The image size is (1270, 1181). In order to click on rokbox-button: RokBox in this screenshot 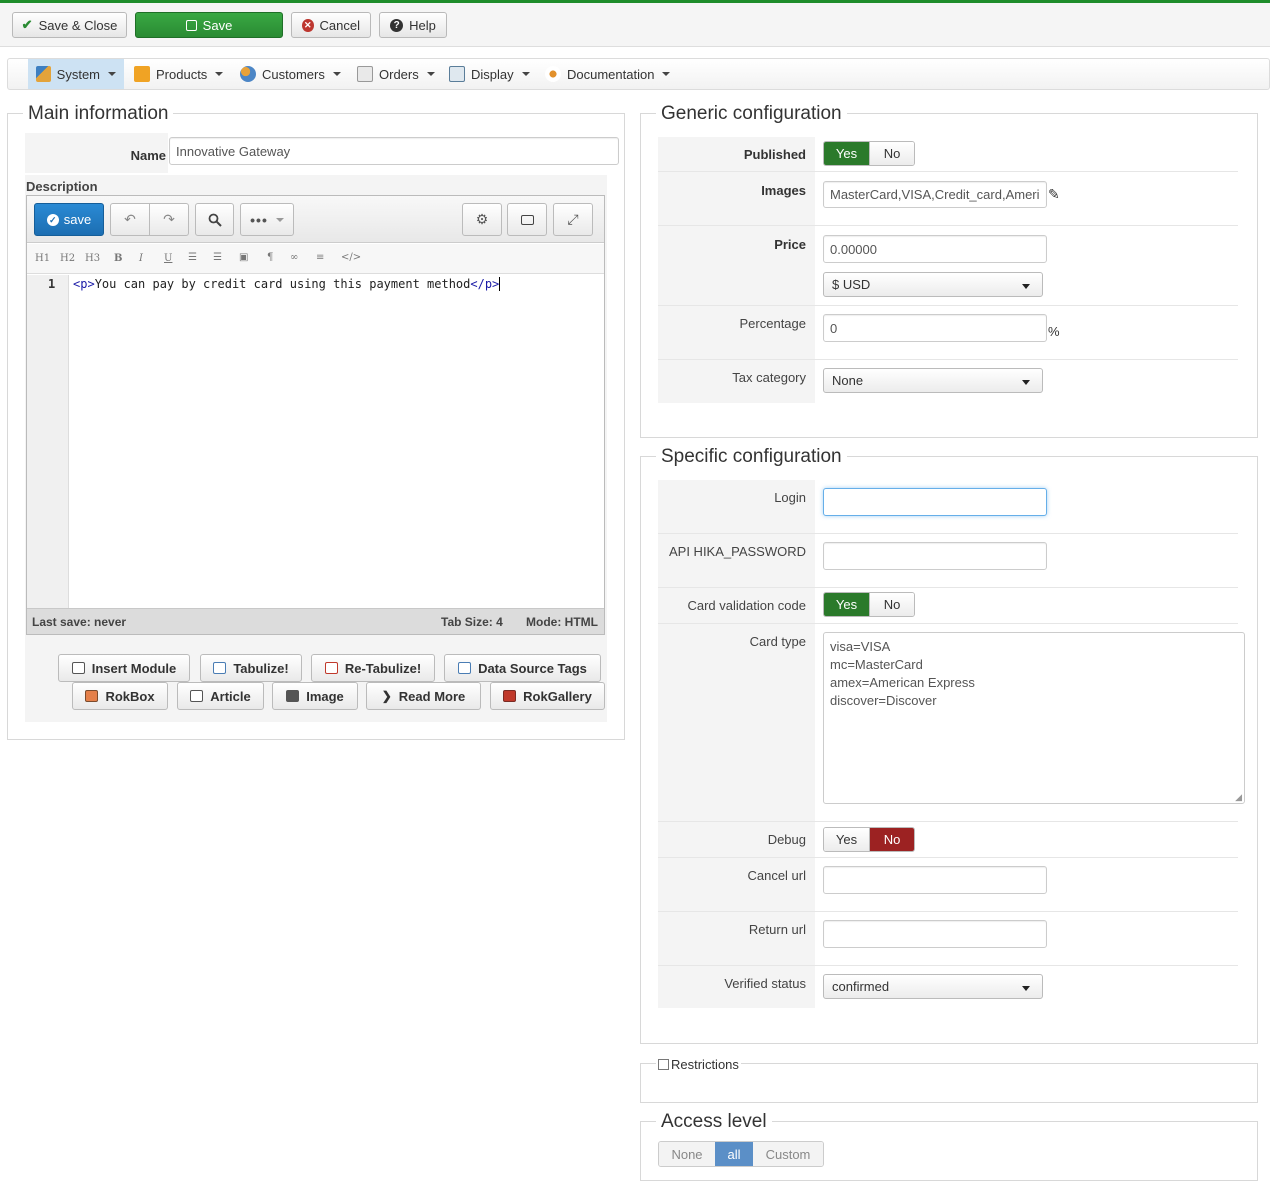, I will do `click(120, 696)`.